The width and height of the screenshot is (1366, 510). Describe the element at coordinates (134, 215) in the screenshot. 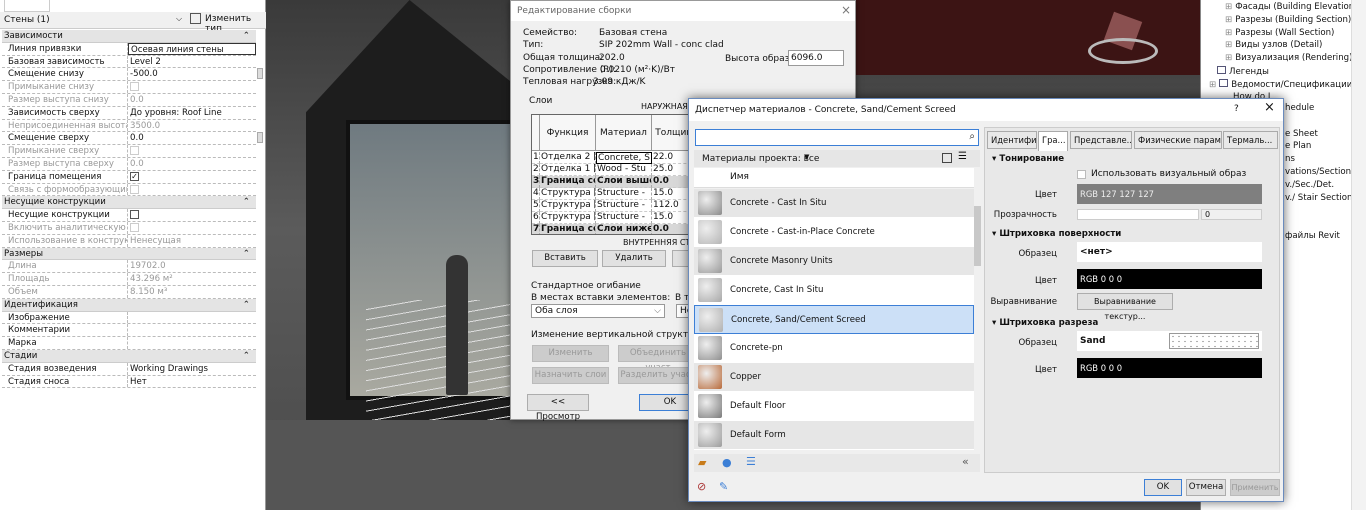

I see `checkbox` at that location.